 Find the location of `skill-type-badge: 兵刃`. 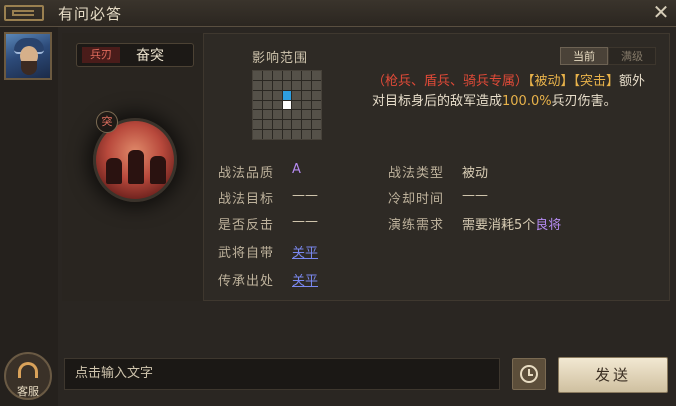

skill-type-badge: 兵刃 is located at coordinates (101, 55).